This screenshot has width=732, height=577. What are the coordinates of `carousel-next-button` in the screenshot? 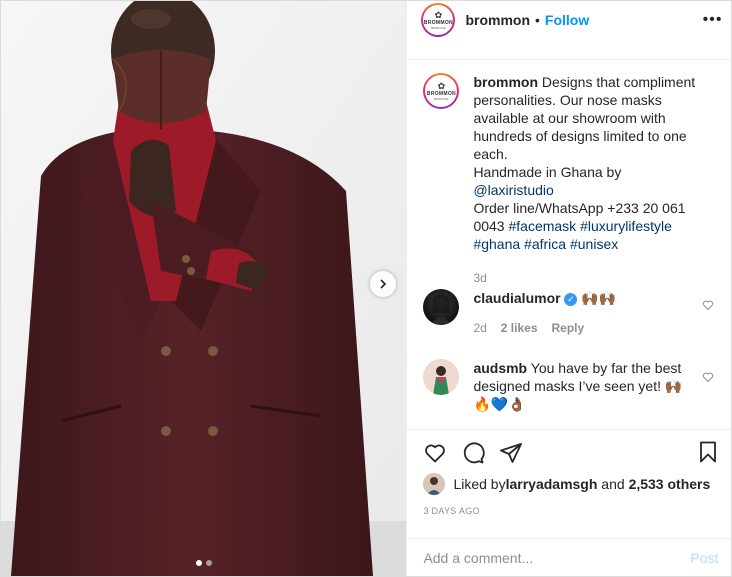 It's located at (383, 284).